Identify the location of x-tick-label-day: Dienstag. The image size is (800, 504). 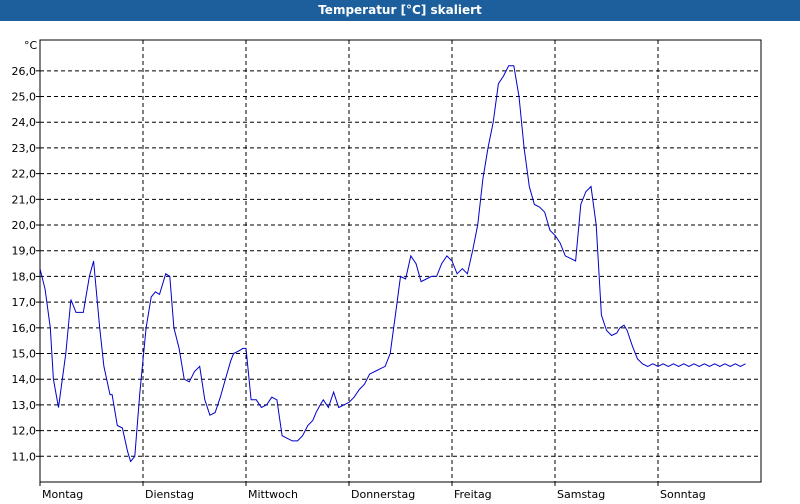
(169, 494).